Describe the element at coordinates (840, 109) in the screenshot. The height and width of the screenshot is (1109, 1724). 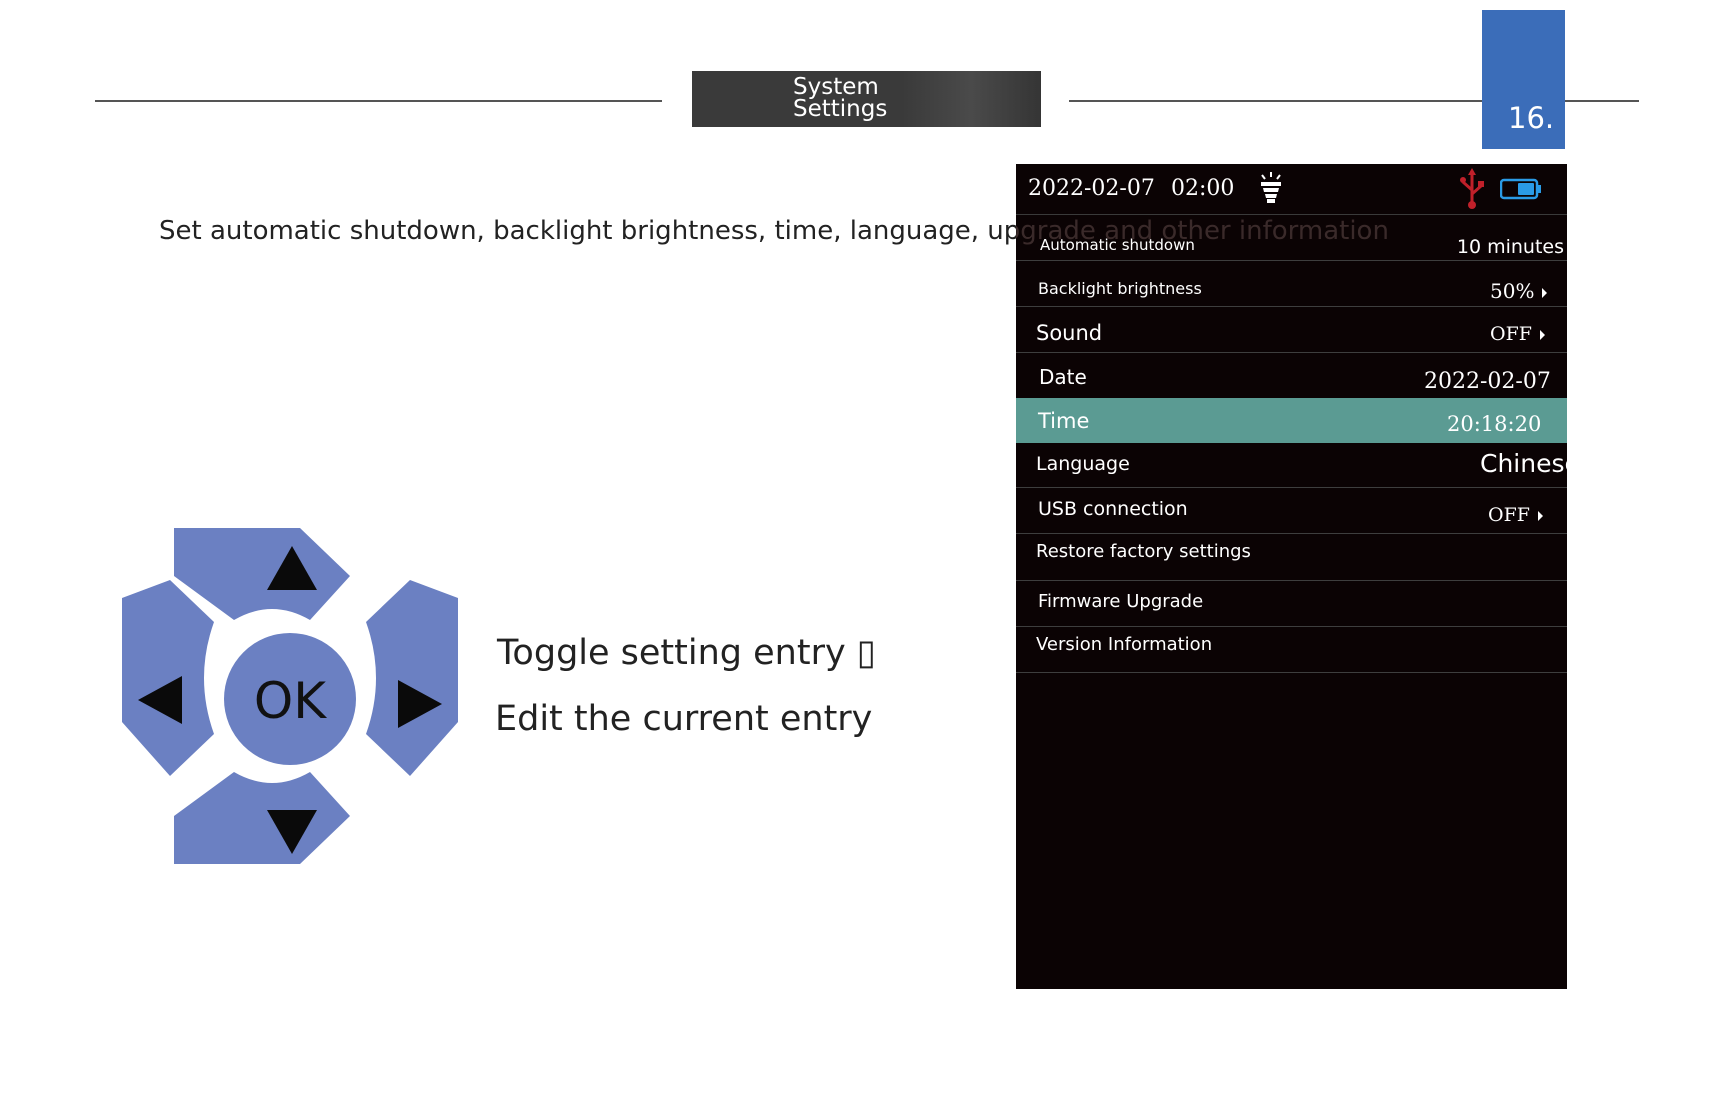
I see `section-title-line2: Settings` at that location.